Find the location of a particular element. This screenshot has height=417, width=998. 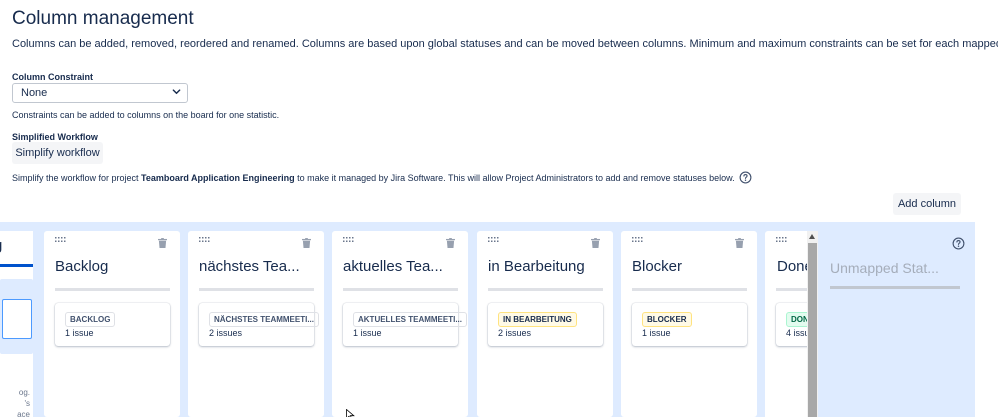

column-title: in Bearbeitung is located at coordinates (536, 266).